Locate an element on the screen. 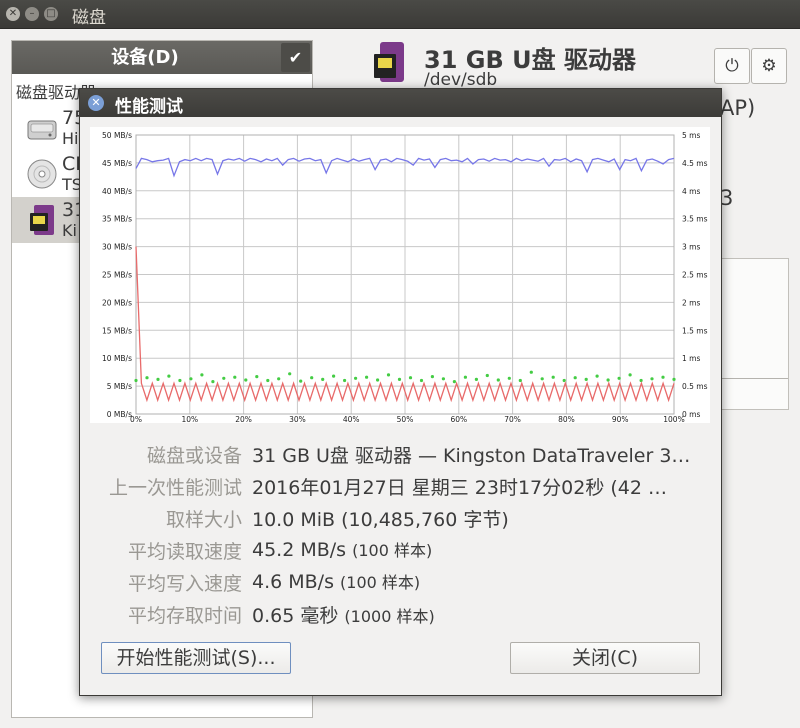  power-icon: ⏻ is located at coordinates (732, 66).